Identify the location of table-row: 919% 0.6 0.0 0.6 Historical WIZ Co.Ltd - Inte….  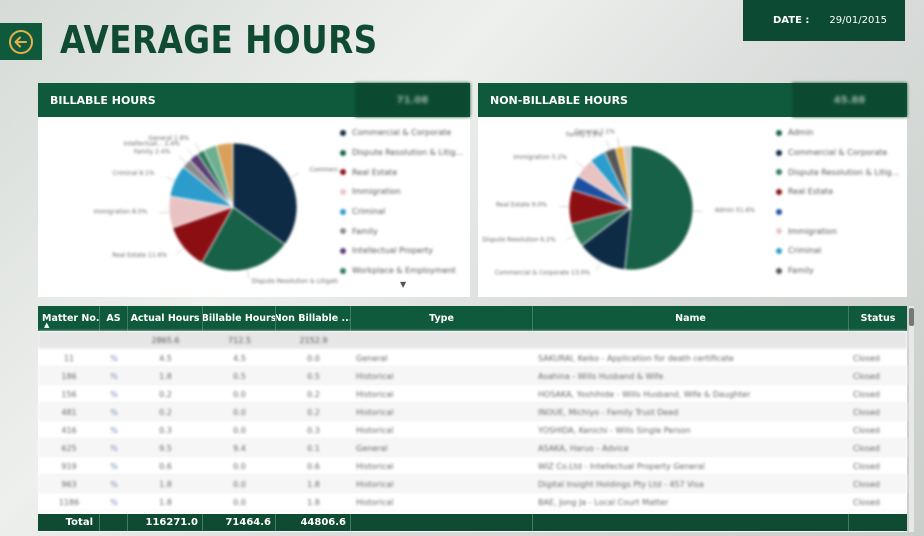
(472, 466).